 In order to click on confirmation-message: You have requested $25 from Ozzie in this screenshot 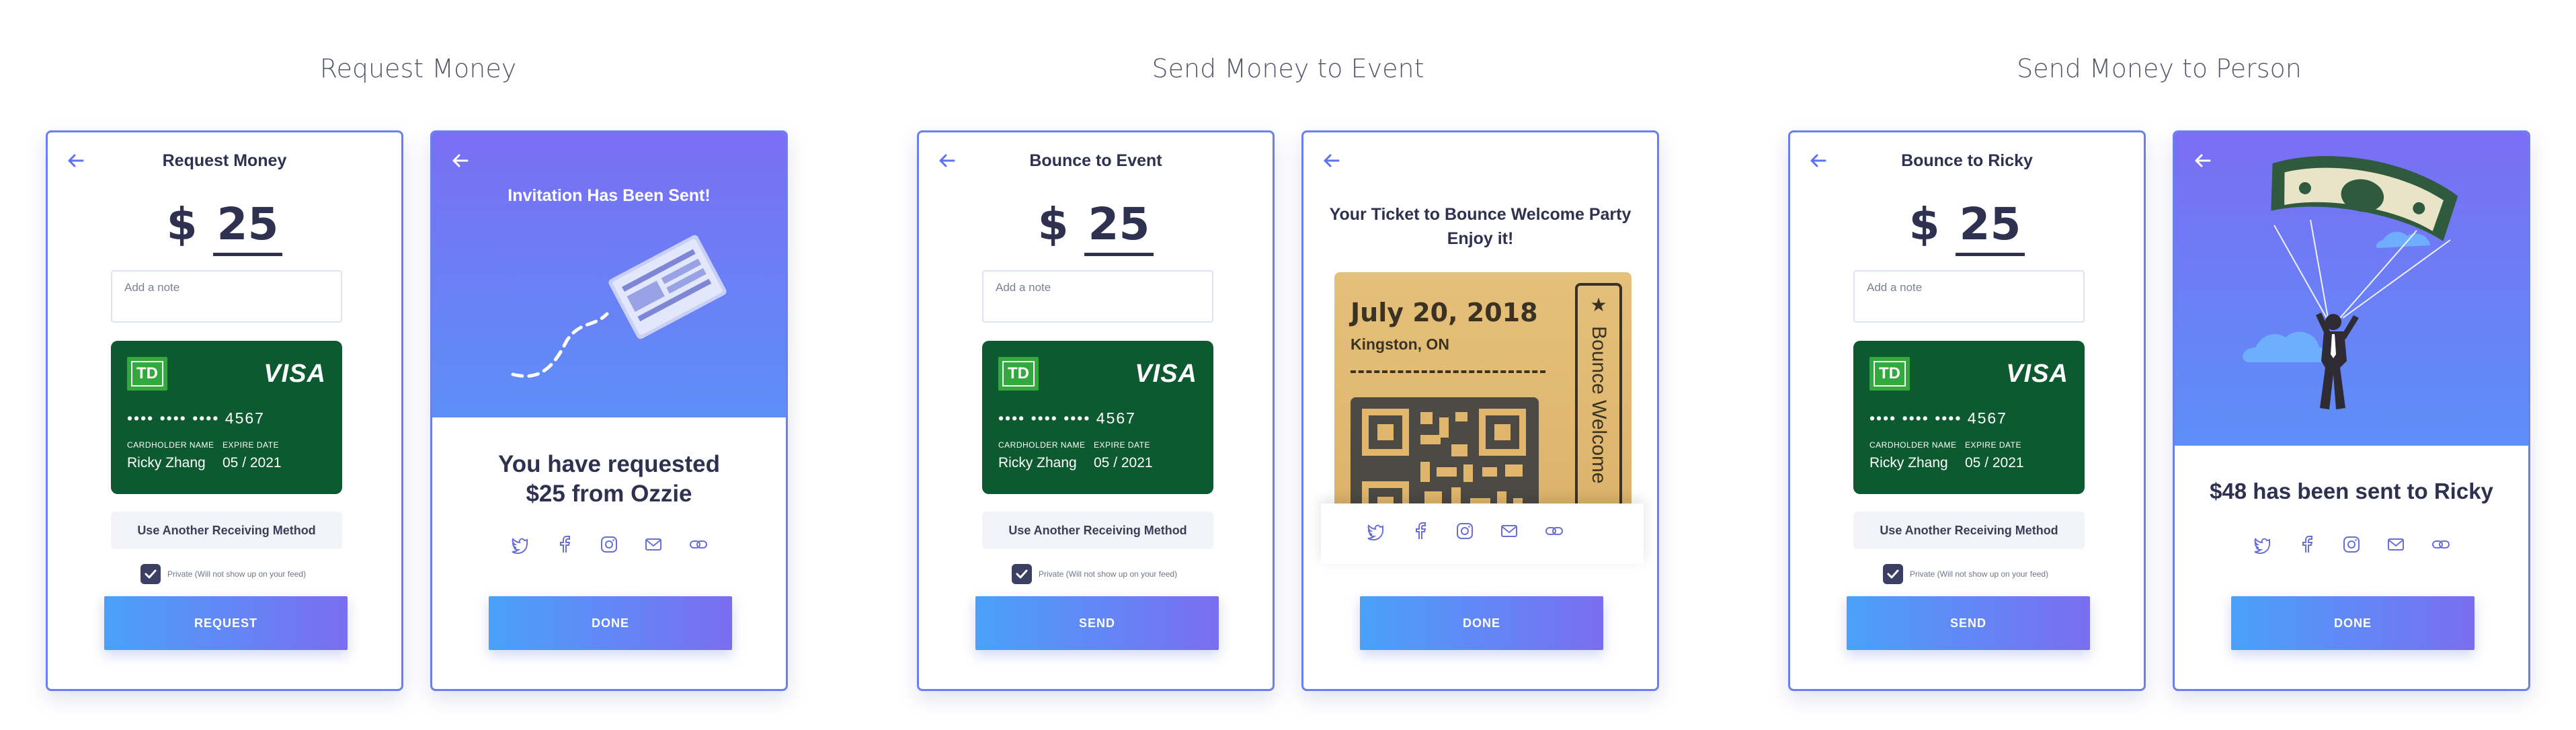, I will do `click(608, 479)`.